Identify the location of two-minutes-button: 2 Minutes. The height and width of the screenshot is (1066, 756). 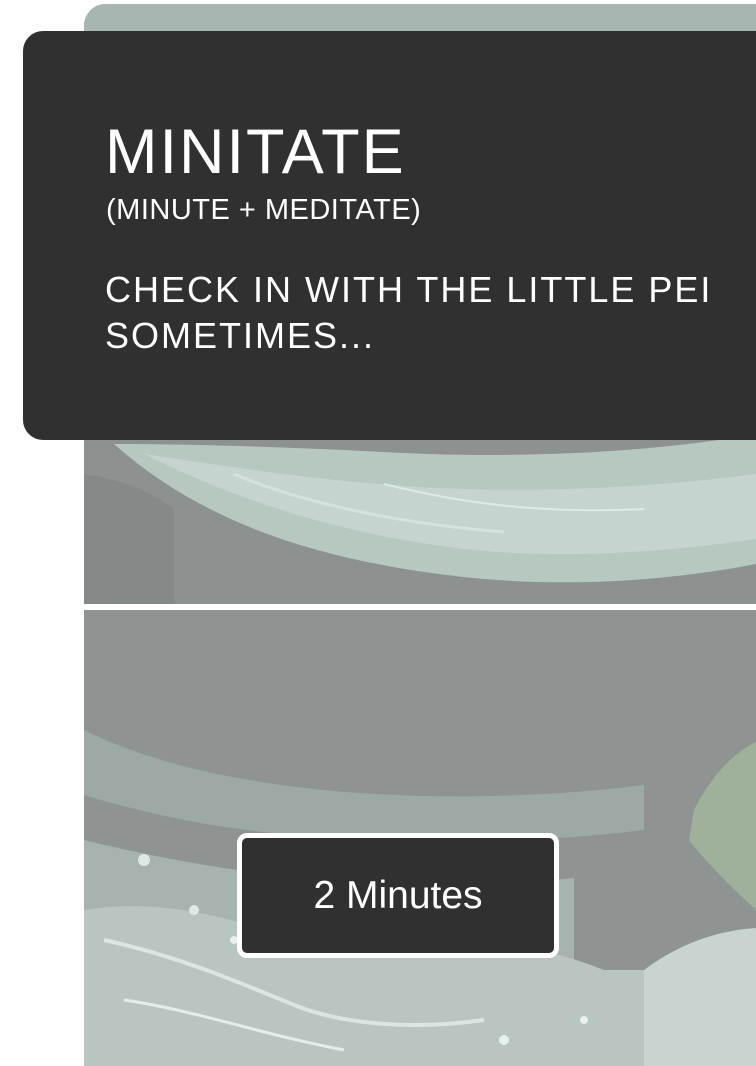
(398, 895).